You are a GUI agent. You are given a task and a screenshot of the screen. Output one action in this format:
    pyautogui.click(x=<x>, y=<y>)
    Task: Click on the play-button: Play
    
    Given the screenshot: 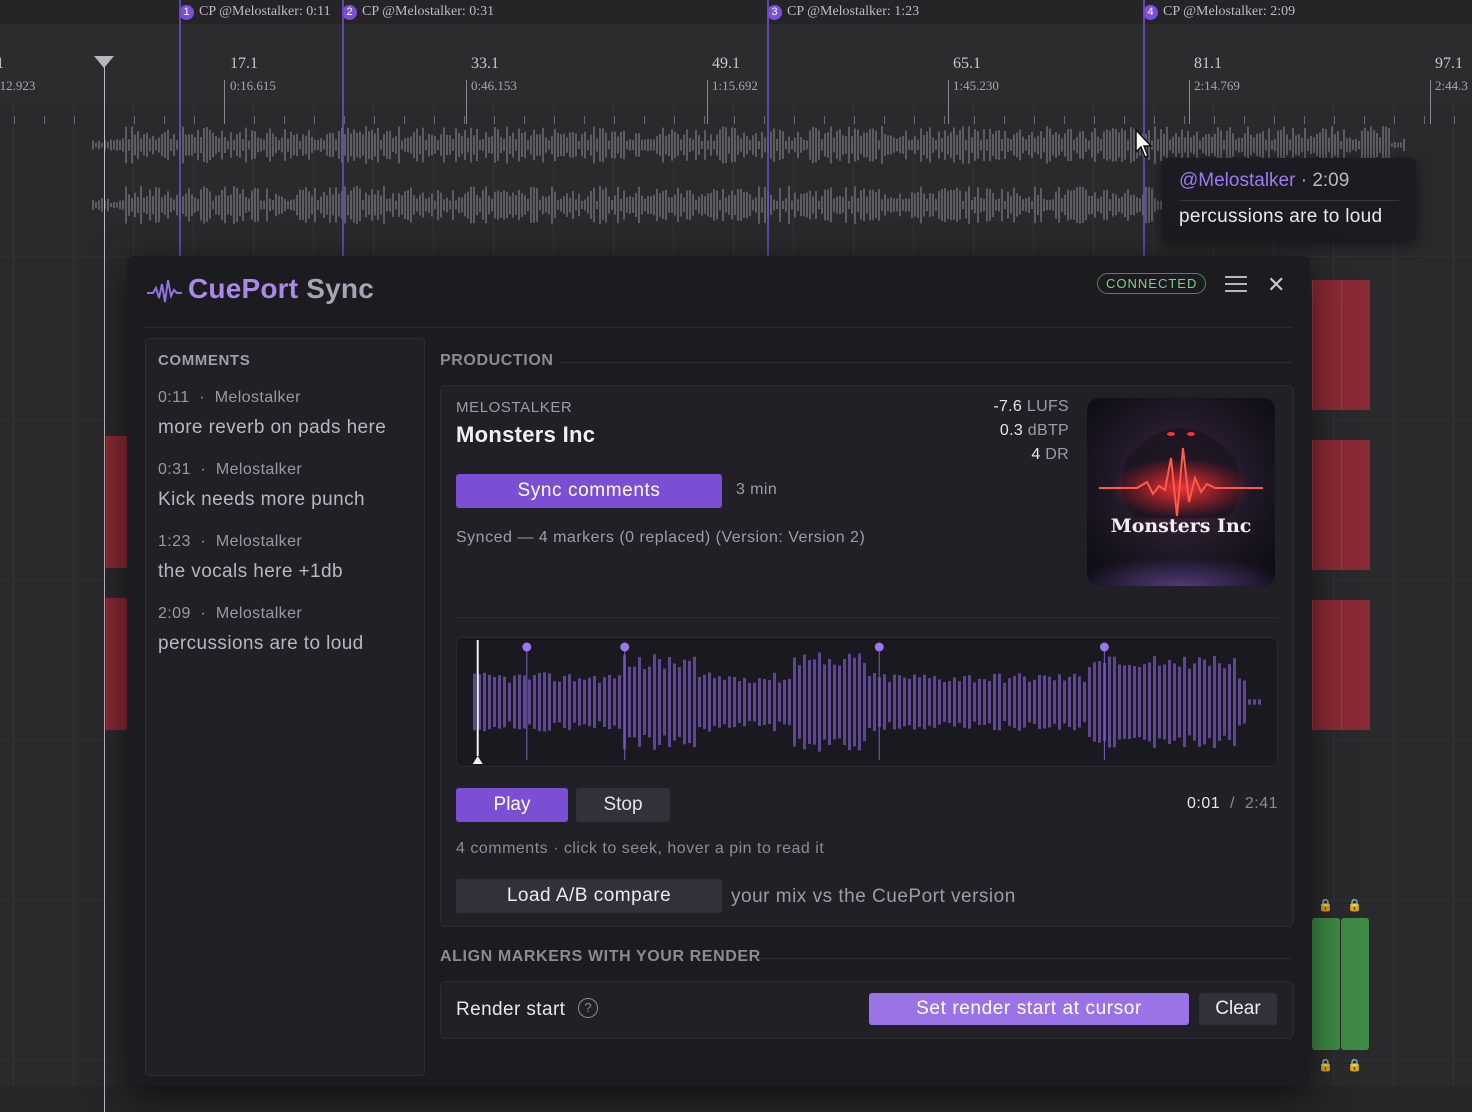 What is the action you would take?
    pyautogui.click(x=512, y=805)
    